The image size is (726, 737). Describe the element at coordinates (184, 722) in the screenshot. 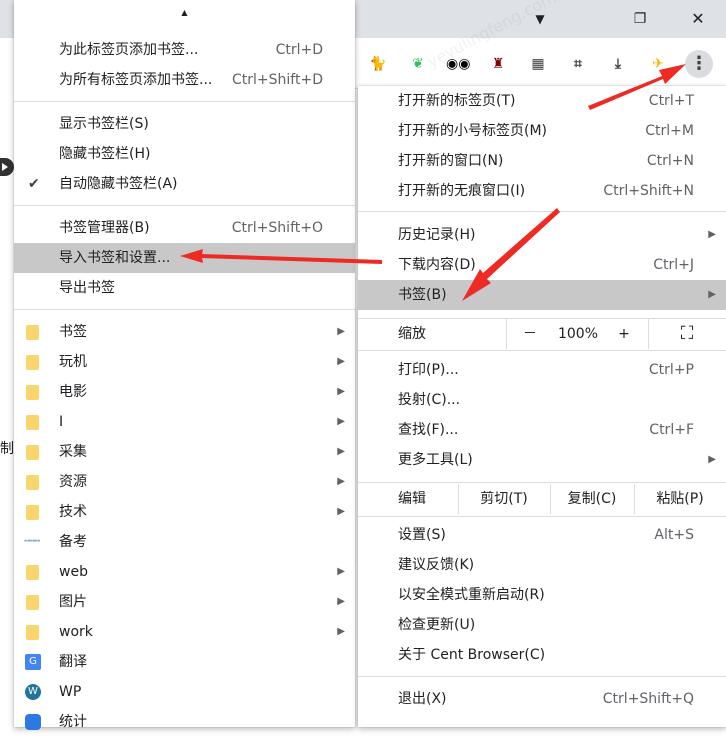

I see `bookmark-link-stats: 统计` at that location.